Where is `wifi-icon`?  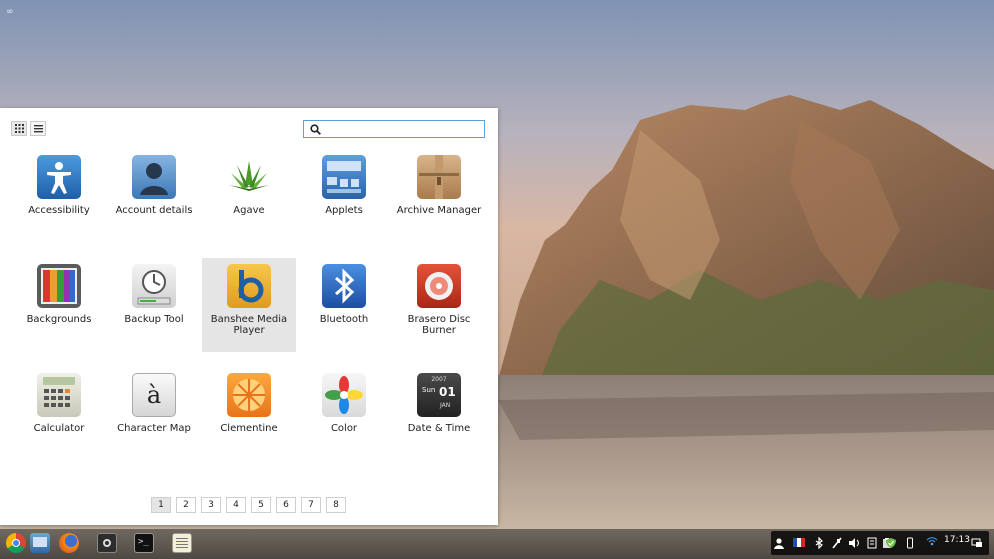 wifi-icon is located at coordinates (932, 543).